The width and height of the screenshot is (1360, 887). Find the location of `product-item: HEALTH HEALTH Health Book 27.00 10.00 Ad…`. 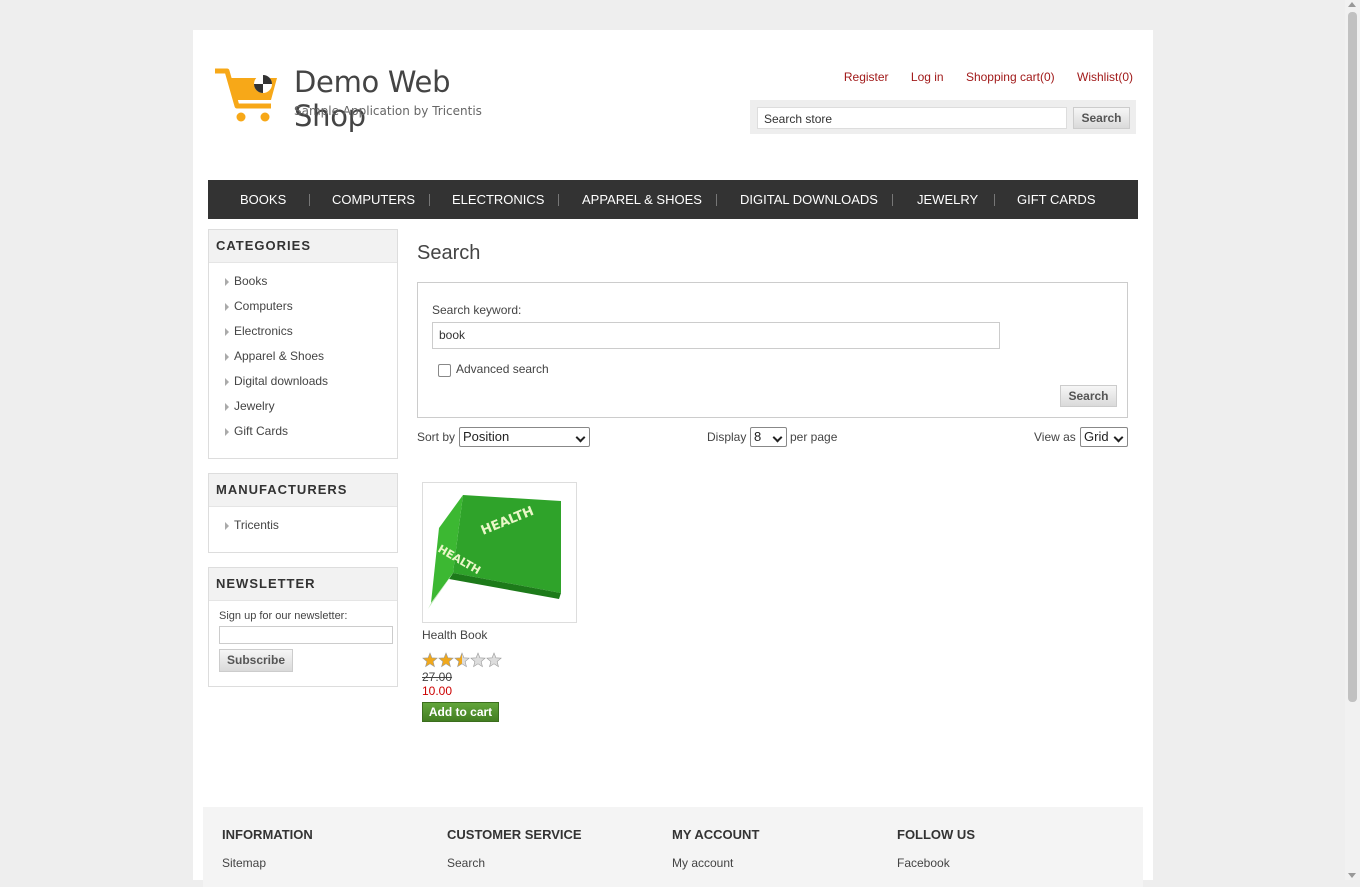

product-item: HEALTH HEALTH Health Book 27.00 10.00 Ad… is located at coordinates (502, 602).